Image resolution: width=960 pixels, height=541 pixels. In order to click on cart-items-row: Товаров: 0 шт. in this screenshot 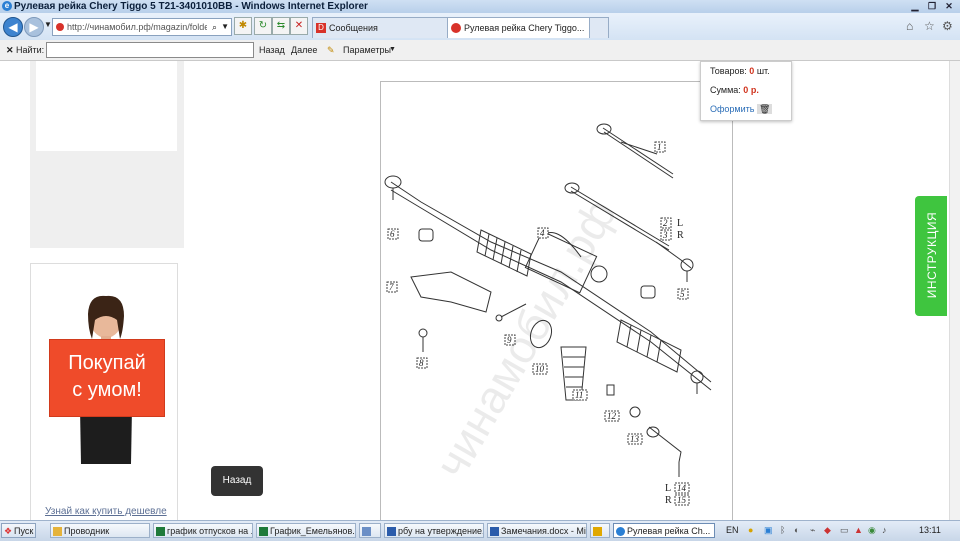, I will do `click(740, 71)`.